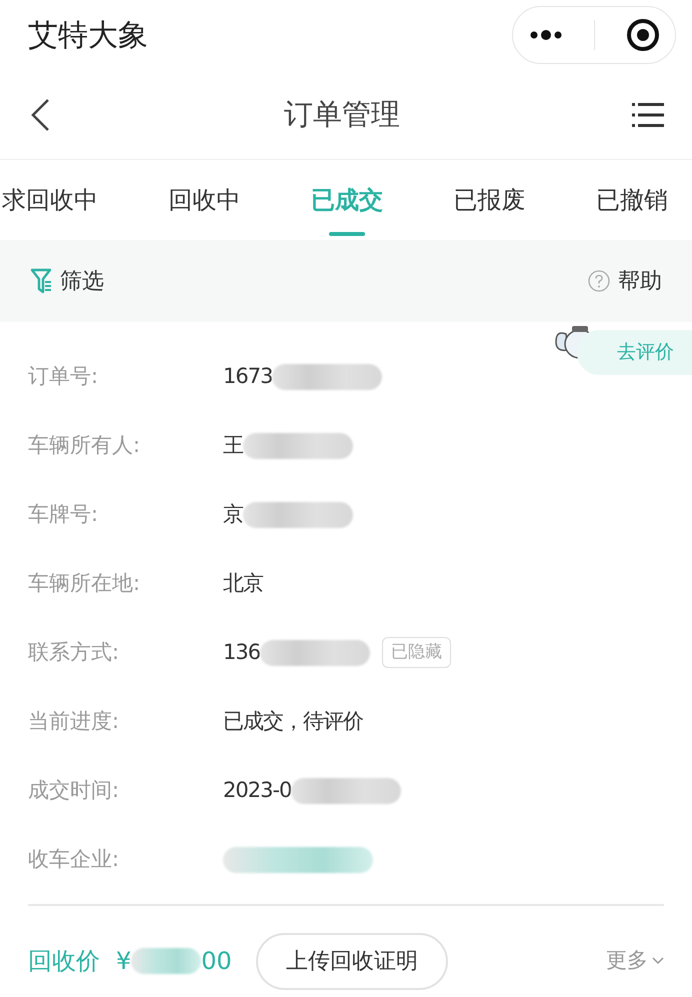 The width and height of the screenshot is (692, 997). What do you see at coordinates (74, 652) in the screenshot?
I see `field-label: 联系方式:` at bounding box center [74, 652].